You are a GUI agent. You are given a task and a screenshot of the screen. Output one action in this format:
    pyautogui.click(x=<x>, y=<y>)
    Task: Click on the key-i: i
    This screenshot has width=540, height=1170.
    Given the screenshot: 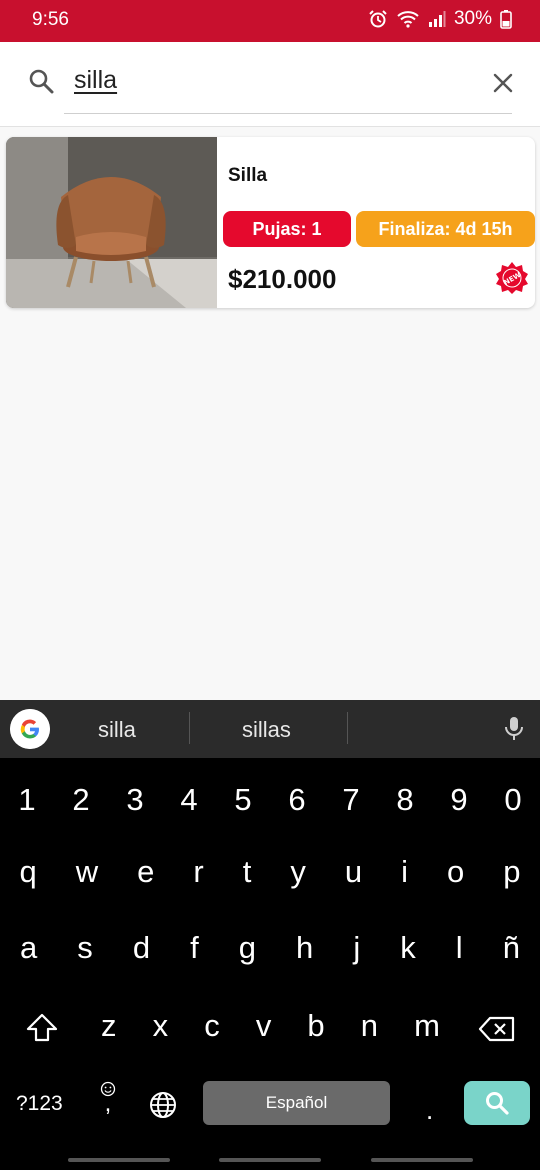 What is the action you would take?
    pyautogui.click(x=404, y=872)
    